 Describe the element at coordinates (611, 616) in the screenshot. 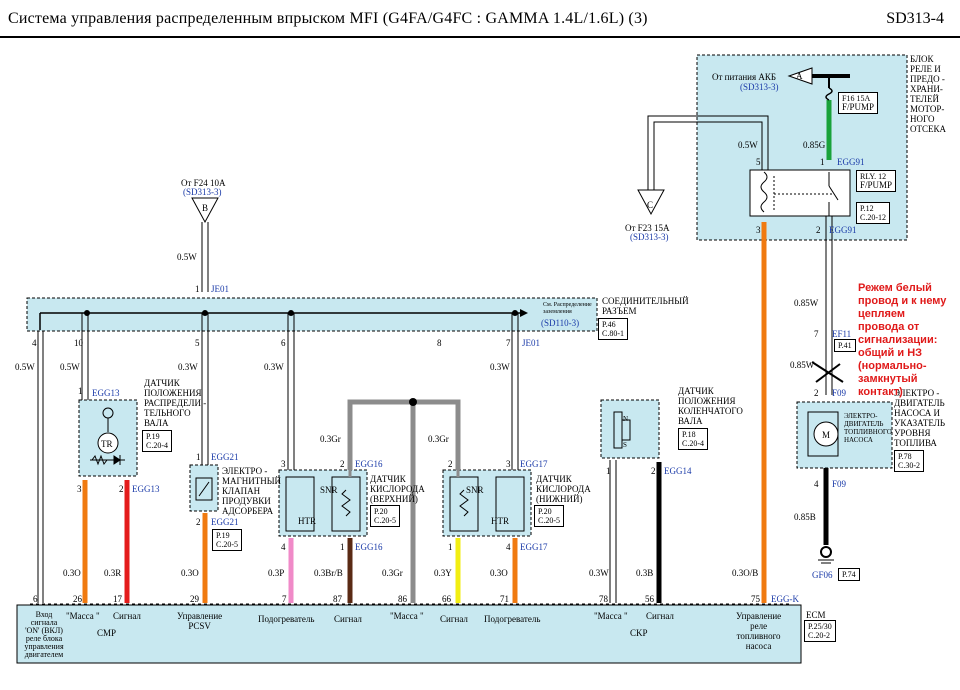

I see `ecm-ckp-mass: "Масса "` at that location.